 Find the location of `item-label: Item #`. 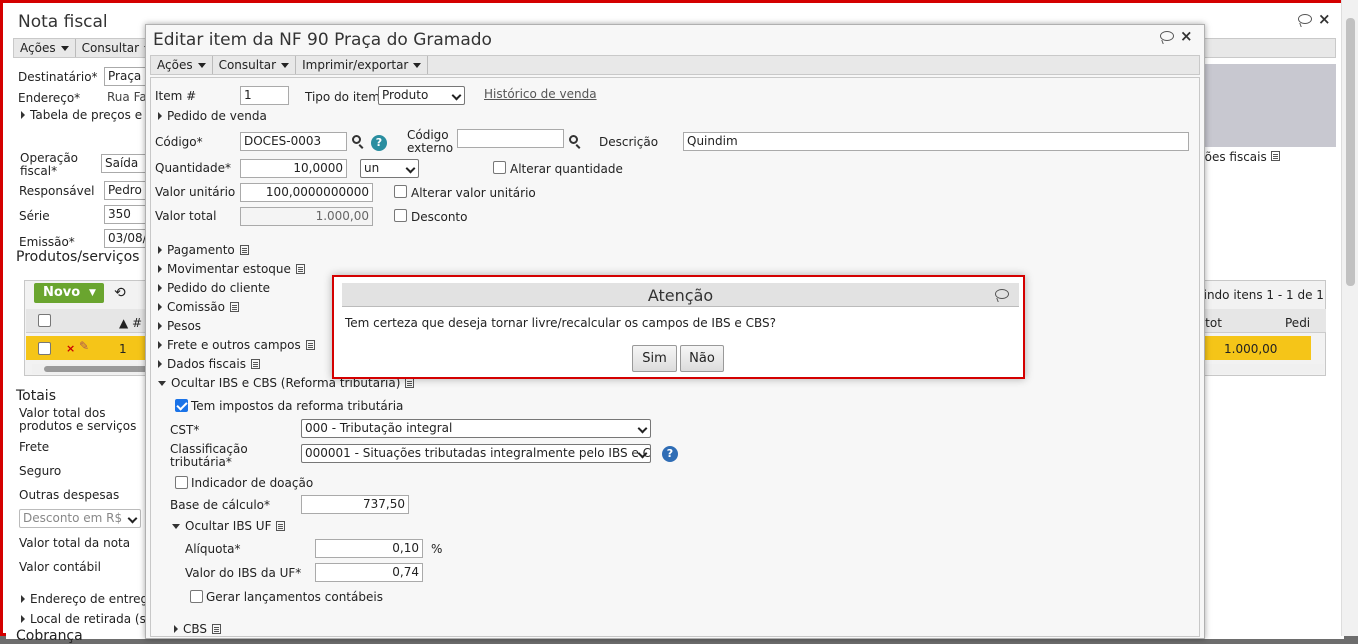

item-label: Item # is located at coordinates (176, 96).